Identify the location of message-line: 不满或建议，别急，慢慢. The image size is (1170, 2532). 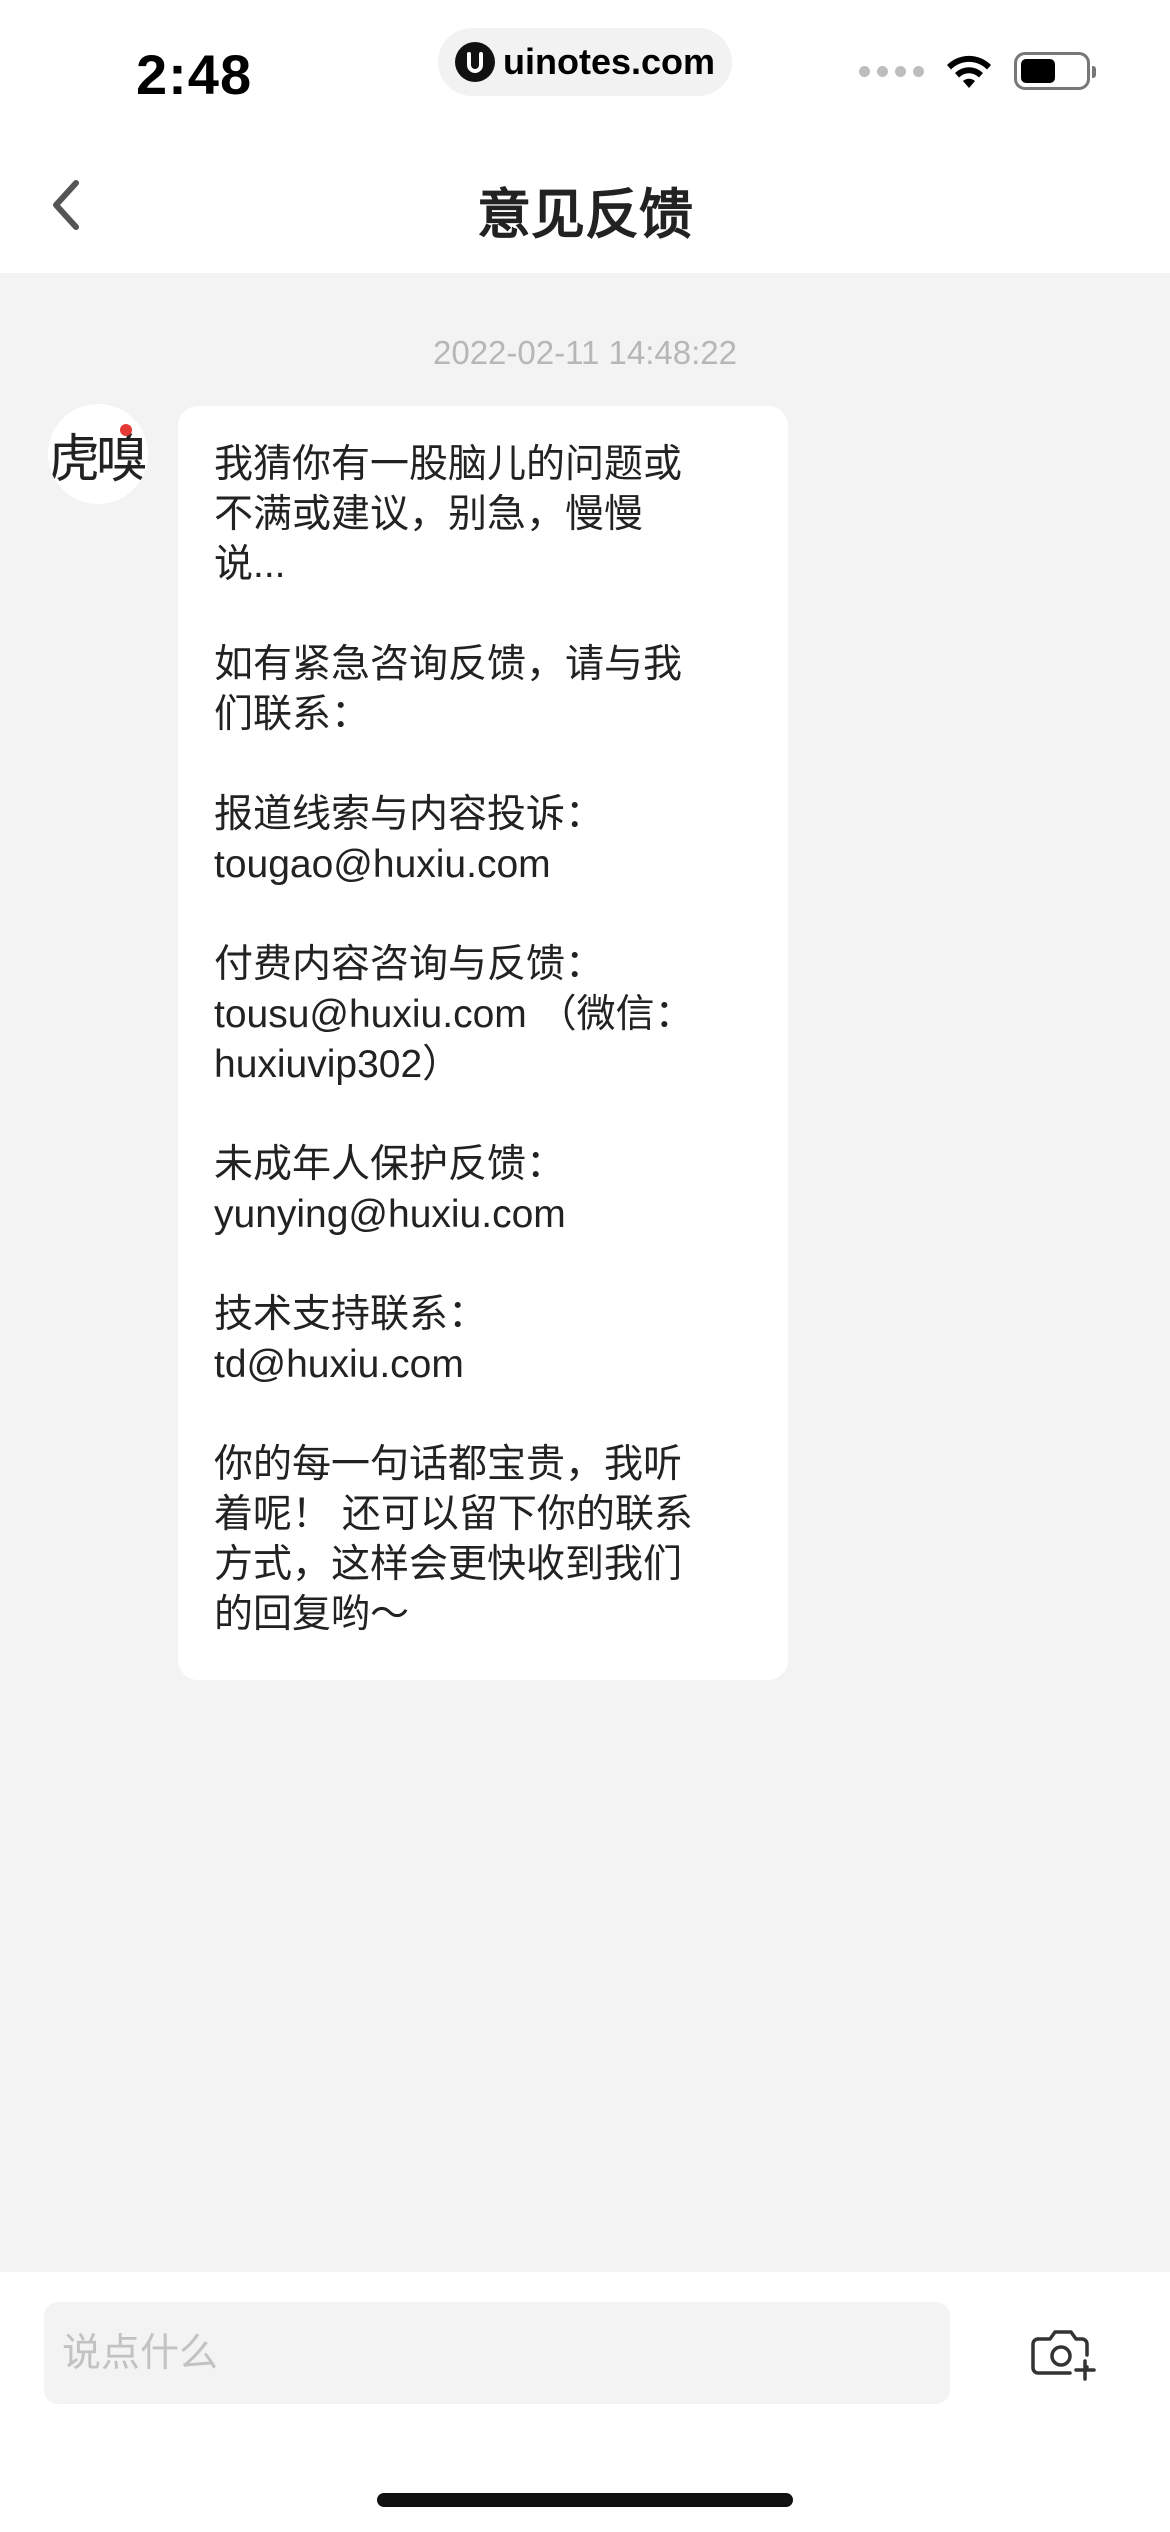
(429, 514).